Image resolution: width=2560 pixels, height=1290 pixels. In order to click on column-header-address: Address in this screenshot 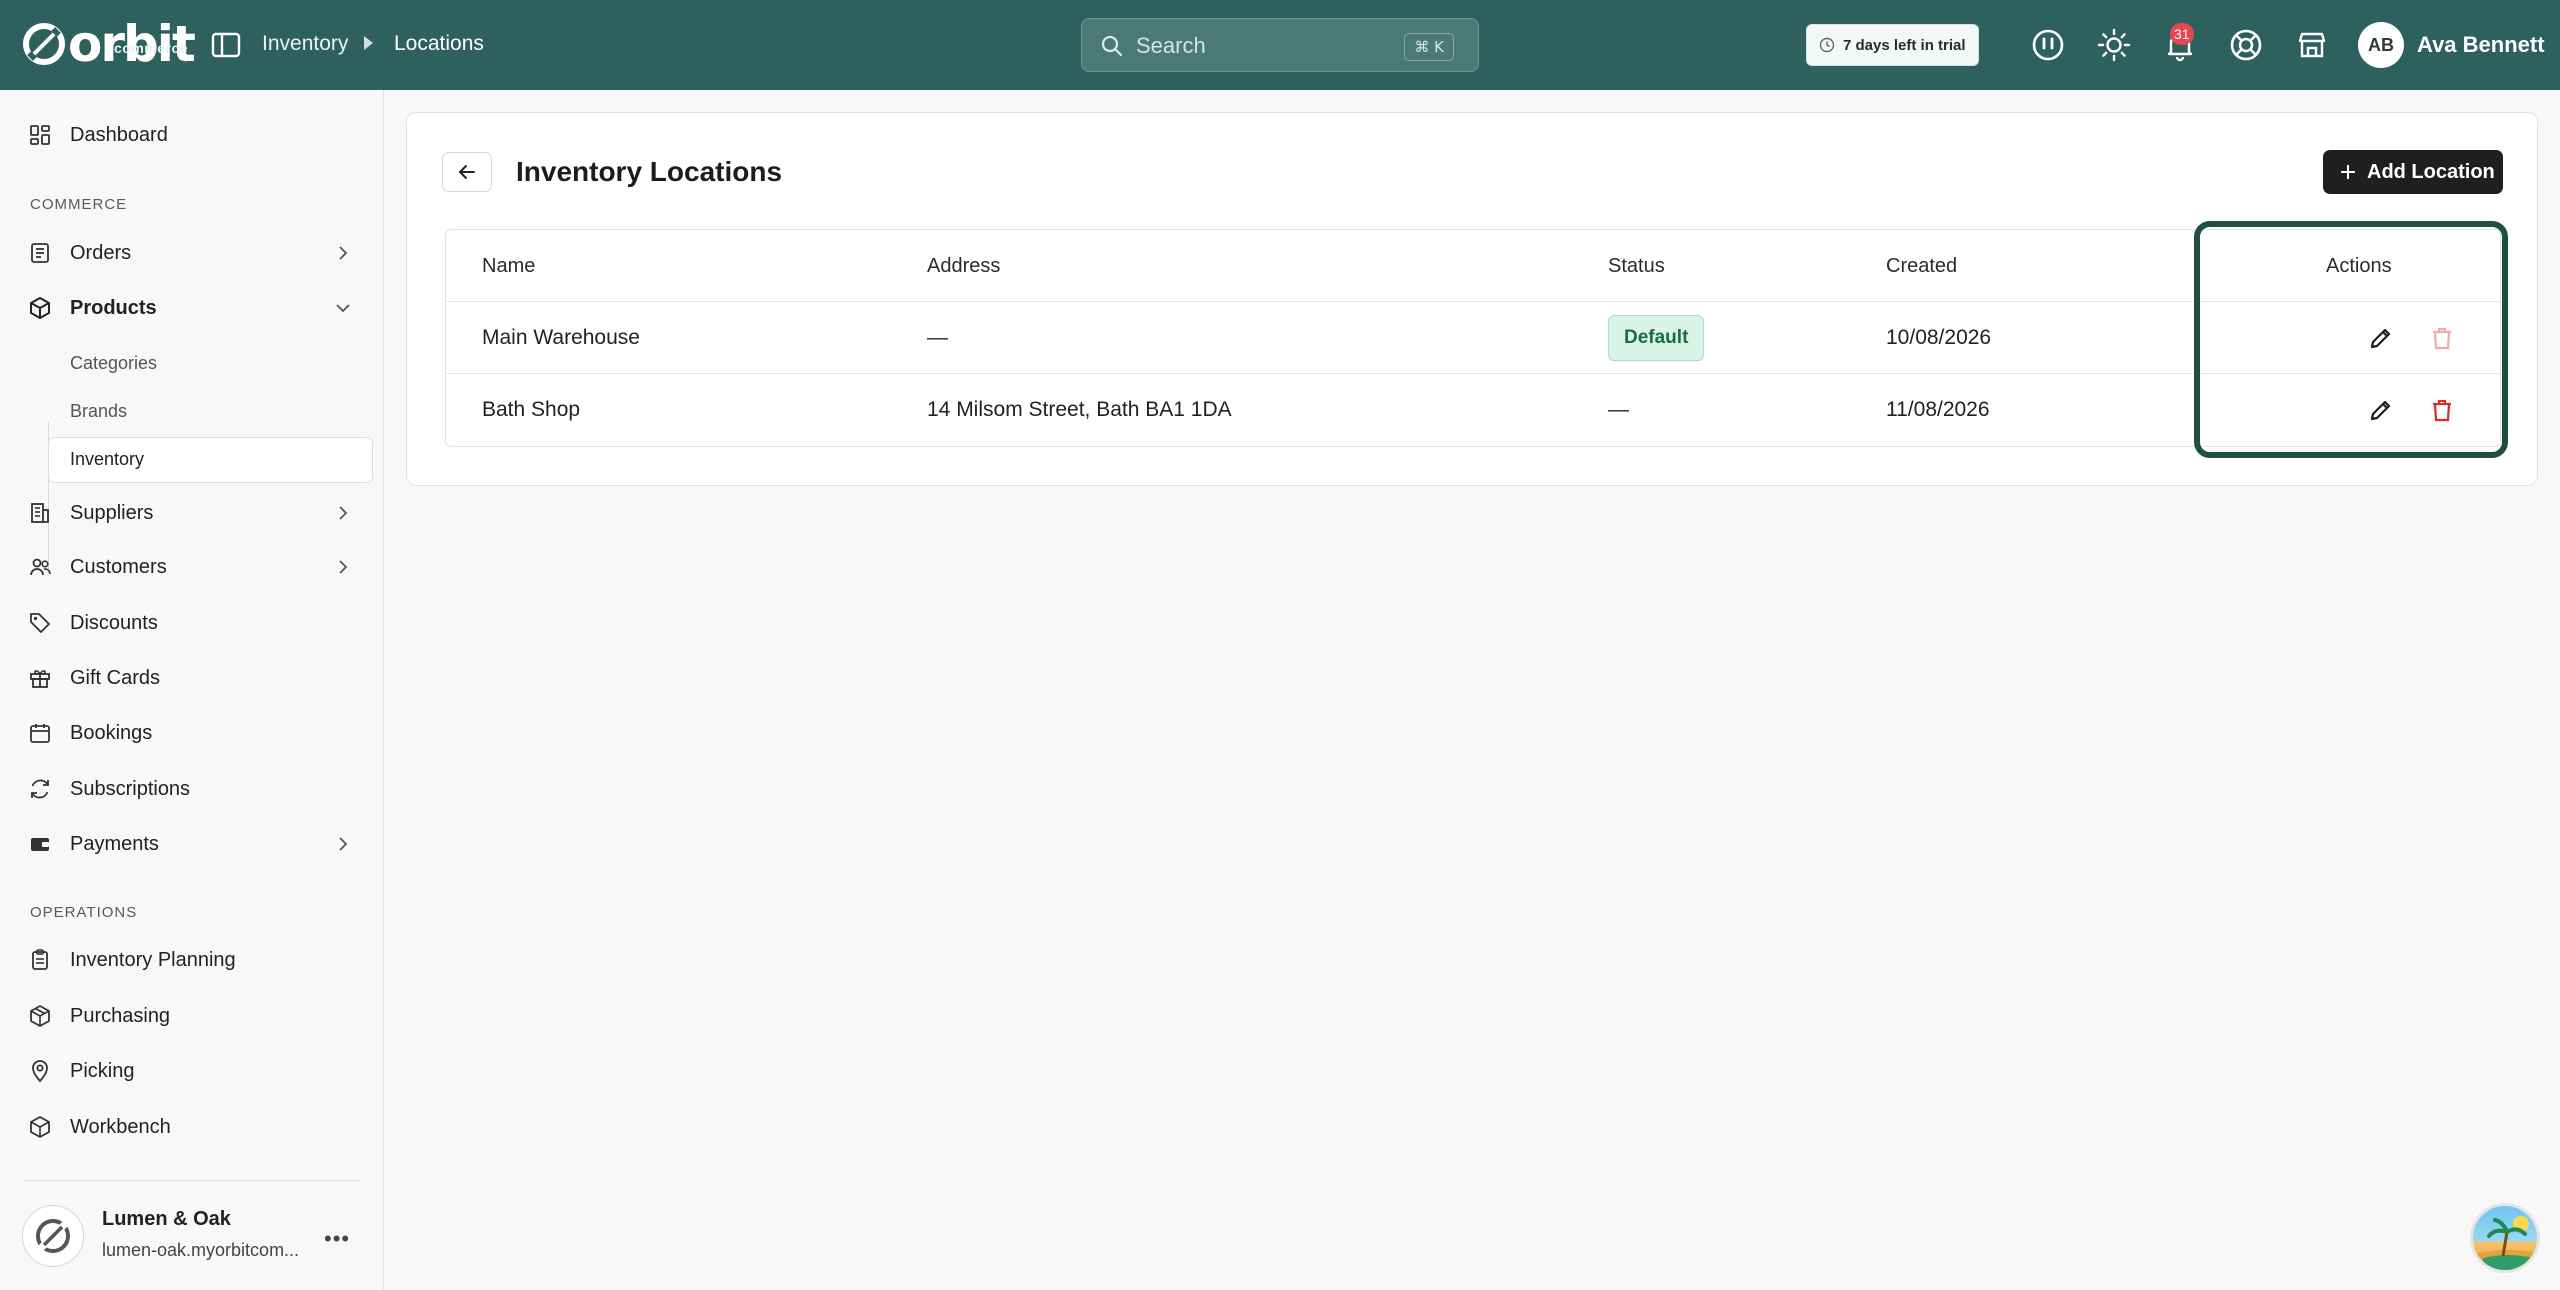, I will do `click(963, 266)`.